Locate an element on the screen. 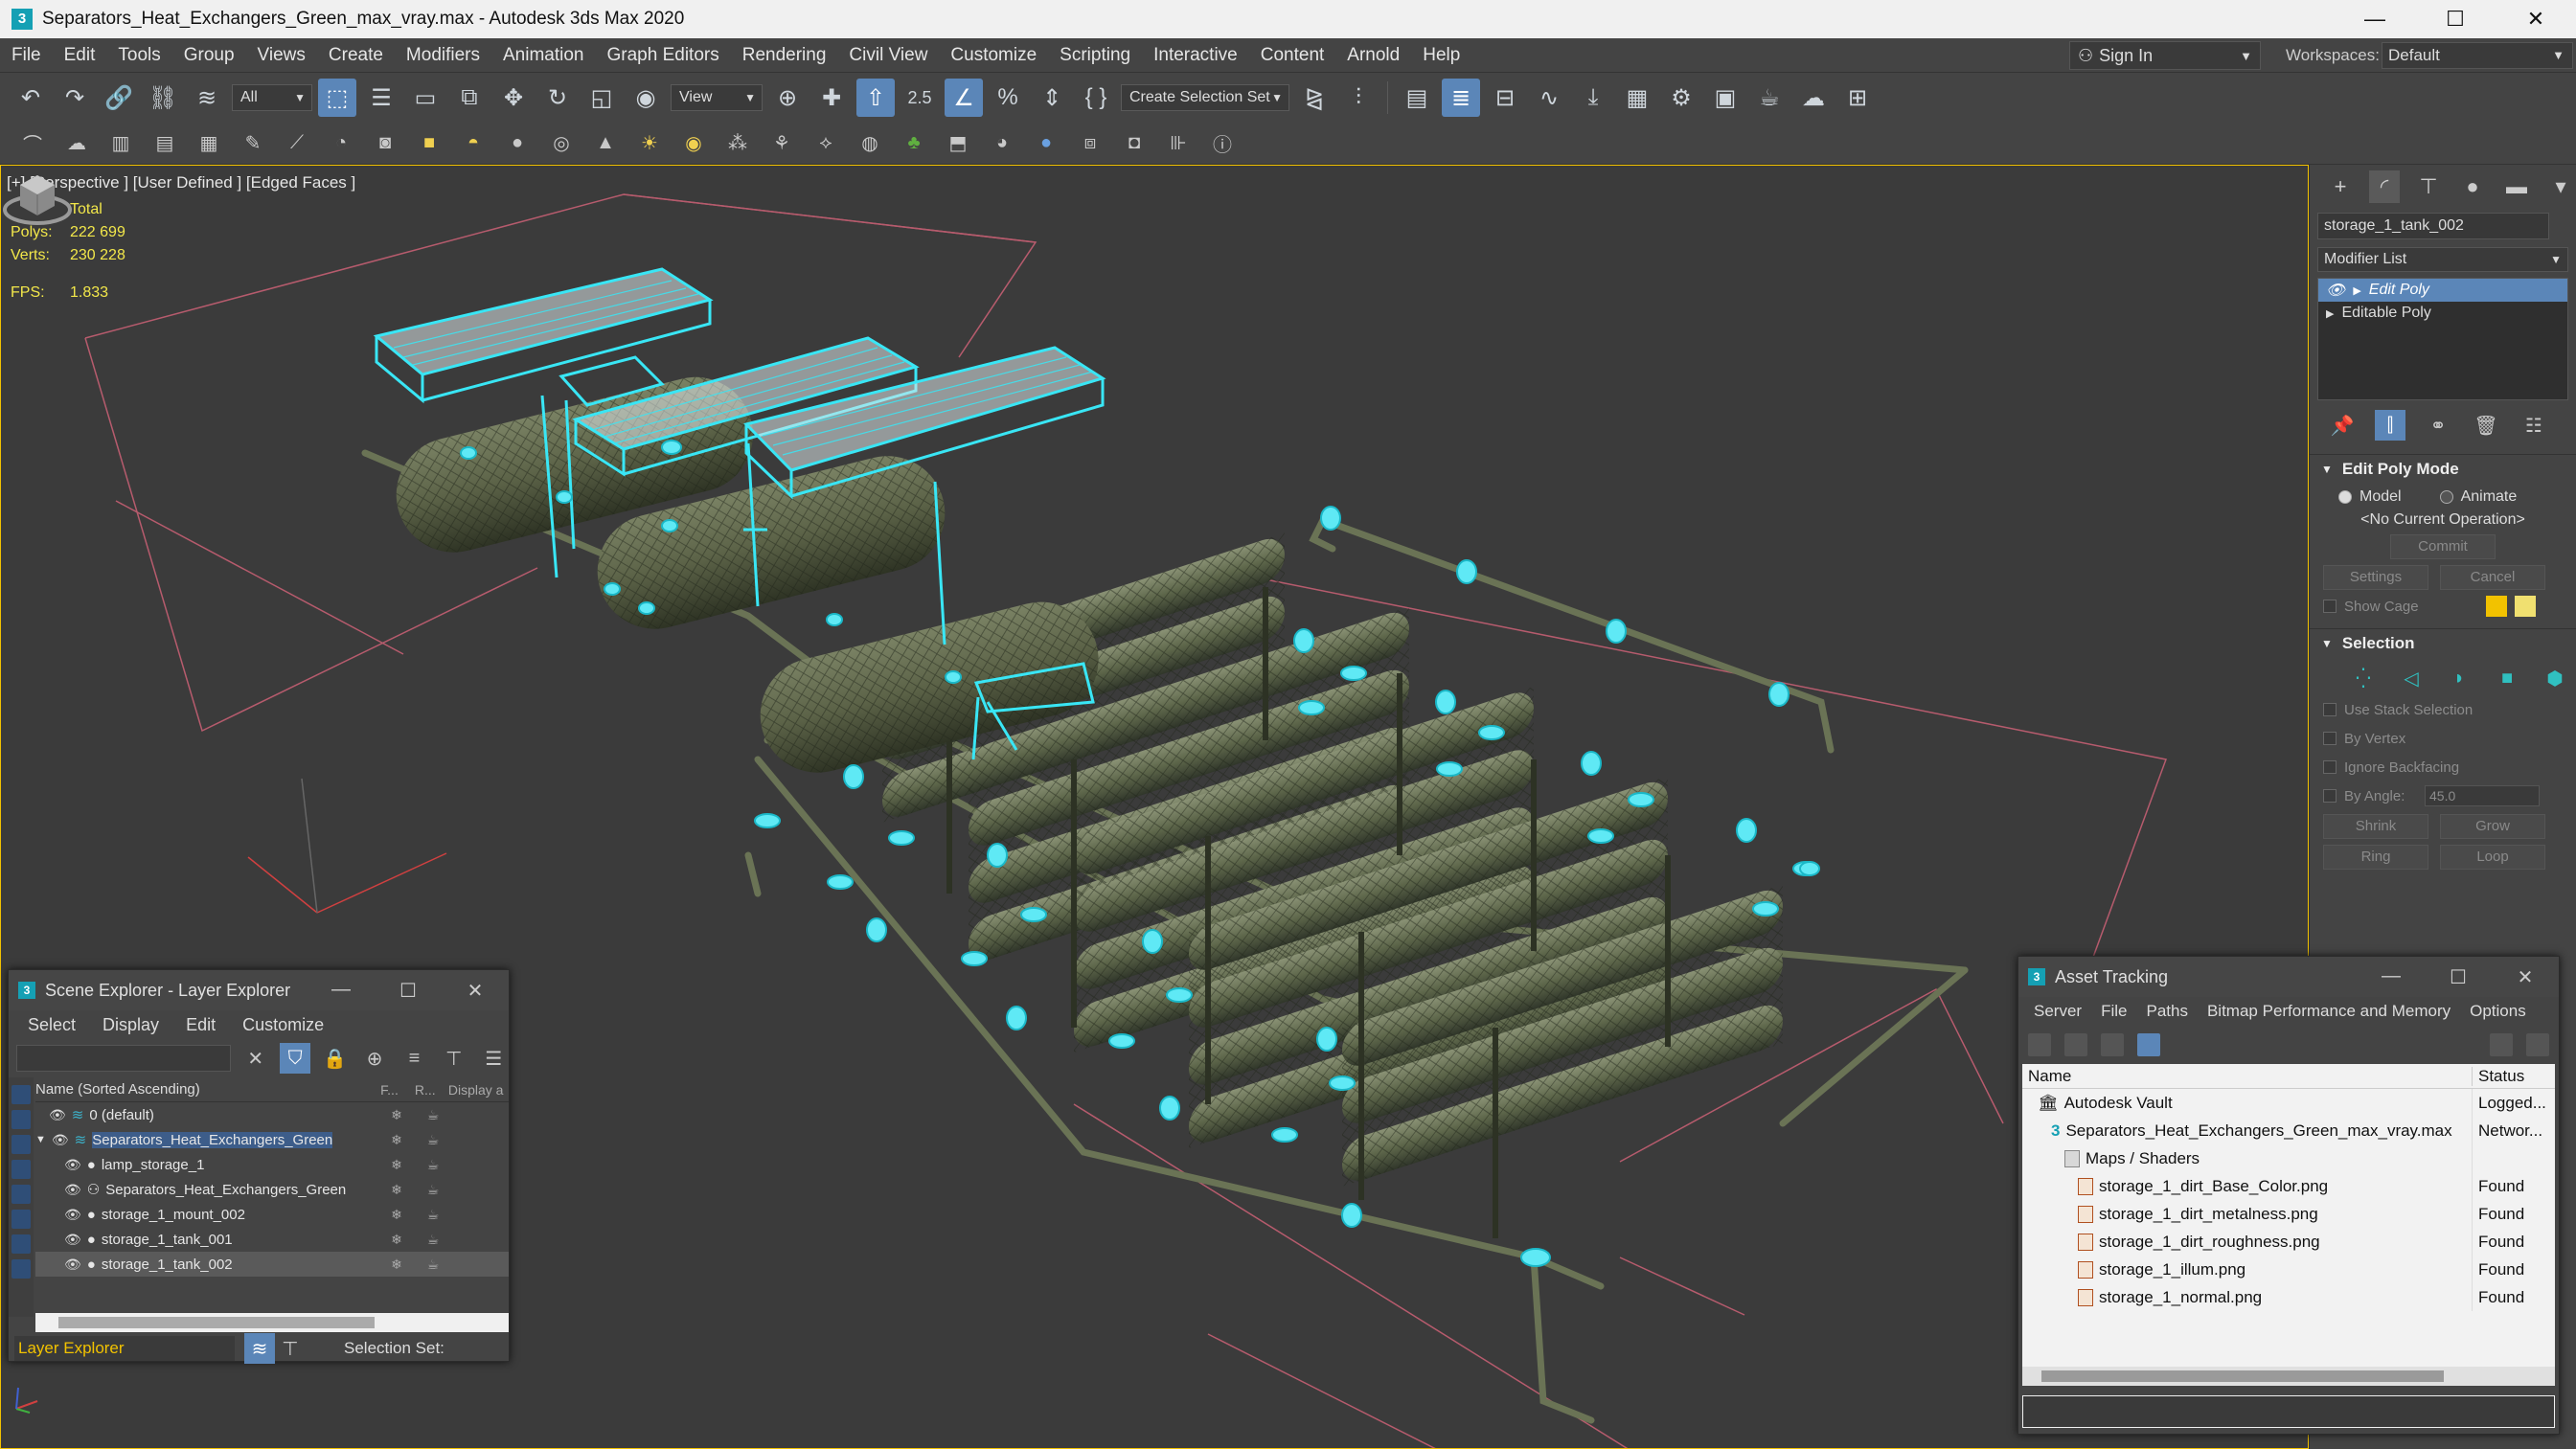  lock-icon: 🔒 is located at coordinates (335, 1058).